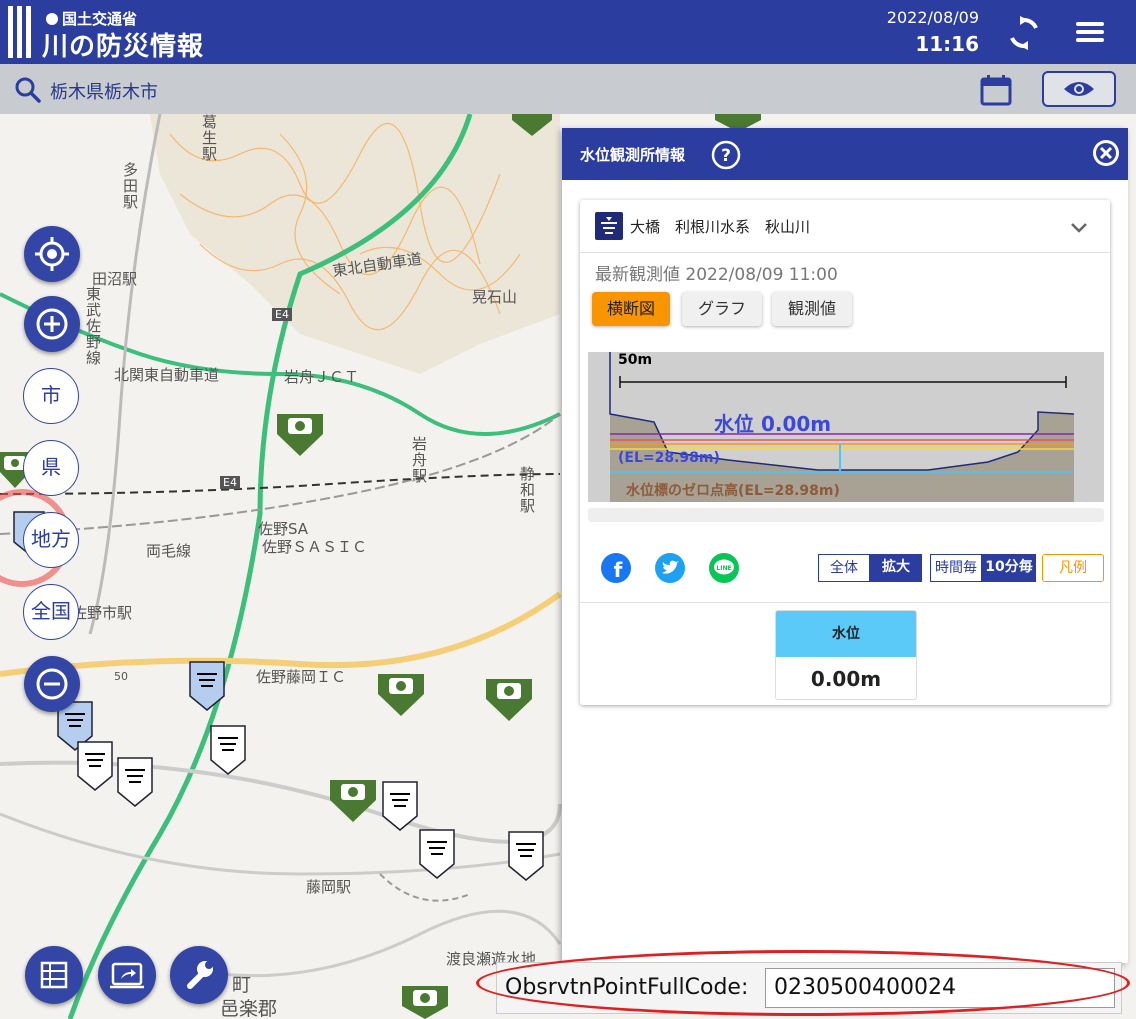 Image resolution: width=1136 pixels, height=1019 pixels. I want to click on divider, so click(845, 602).